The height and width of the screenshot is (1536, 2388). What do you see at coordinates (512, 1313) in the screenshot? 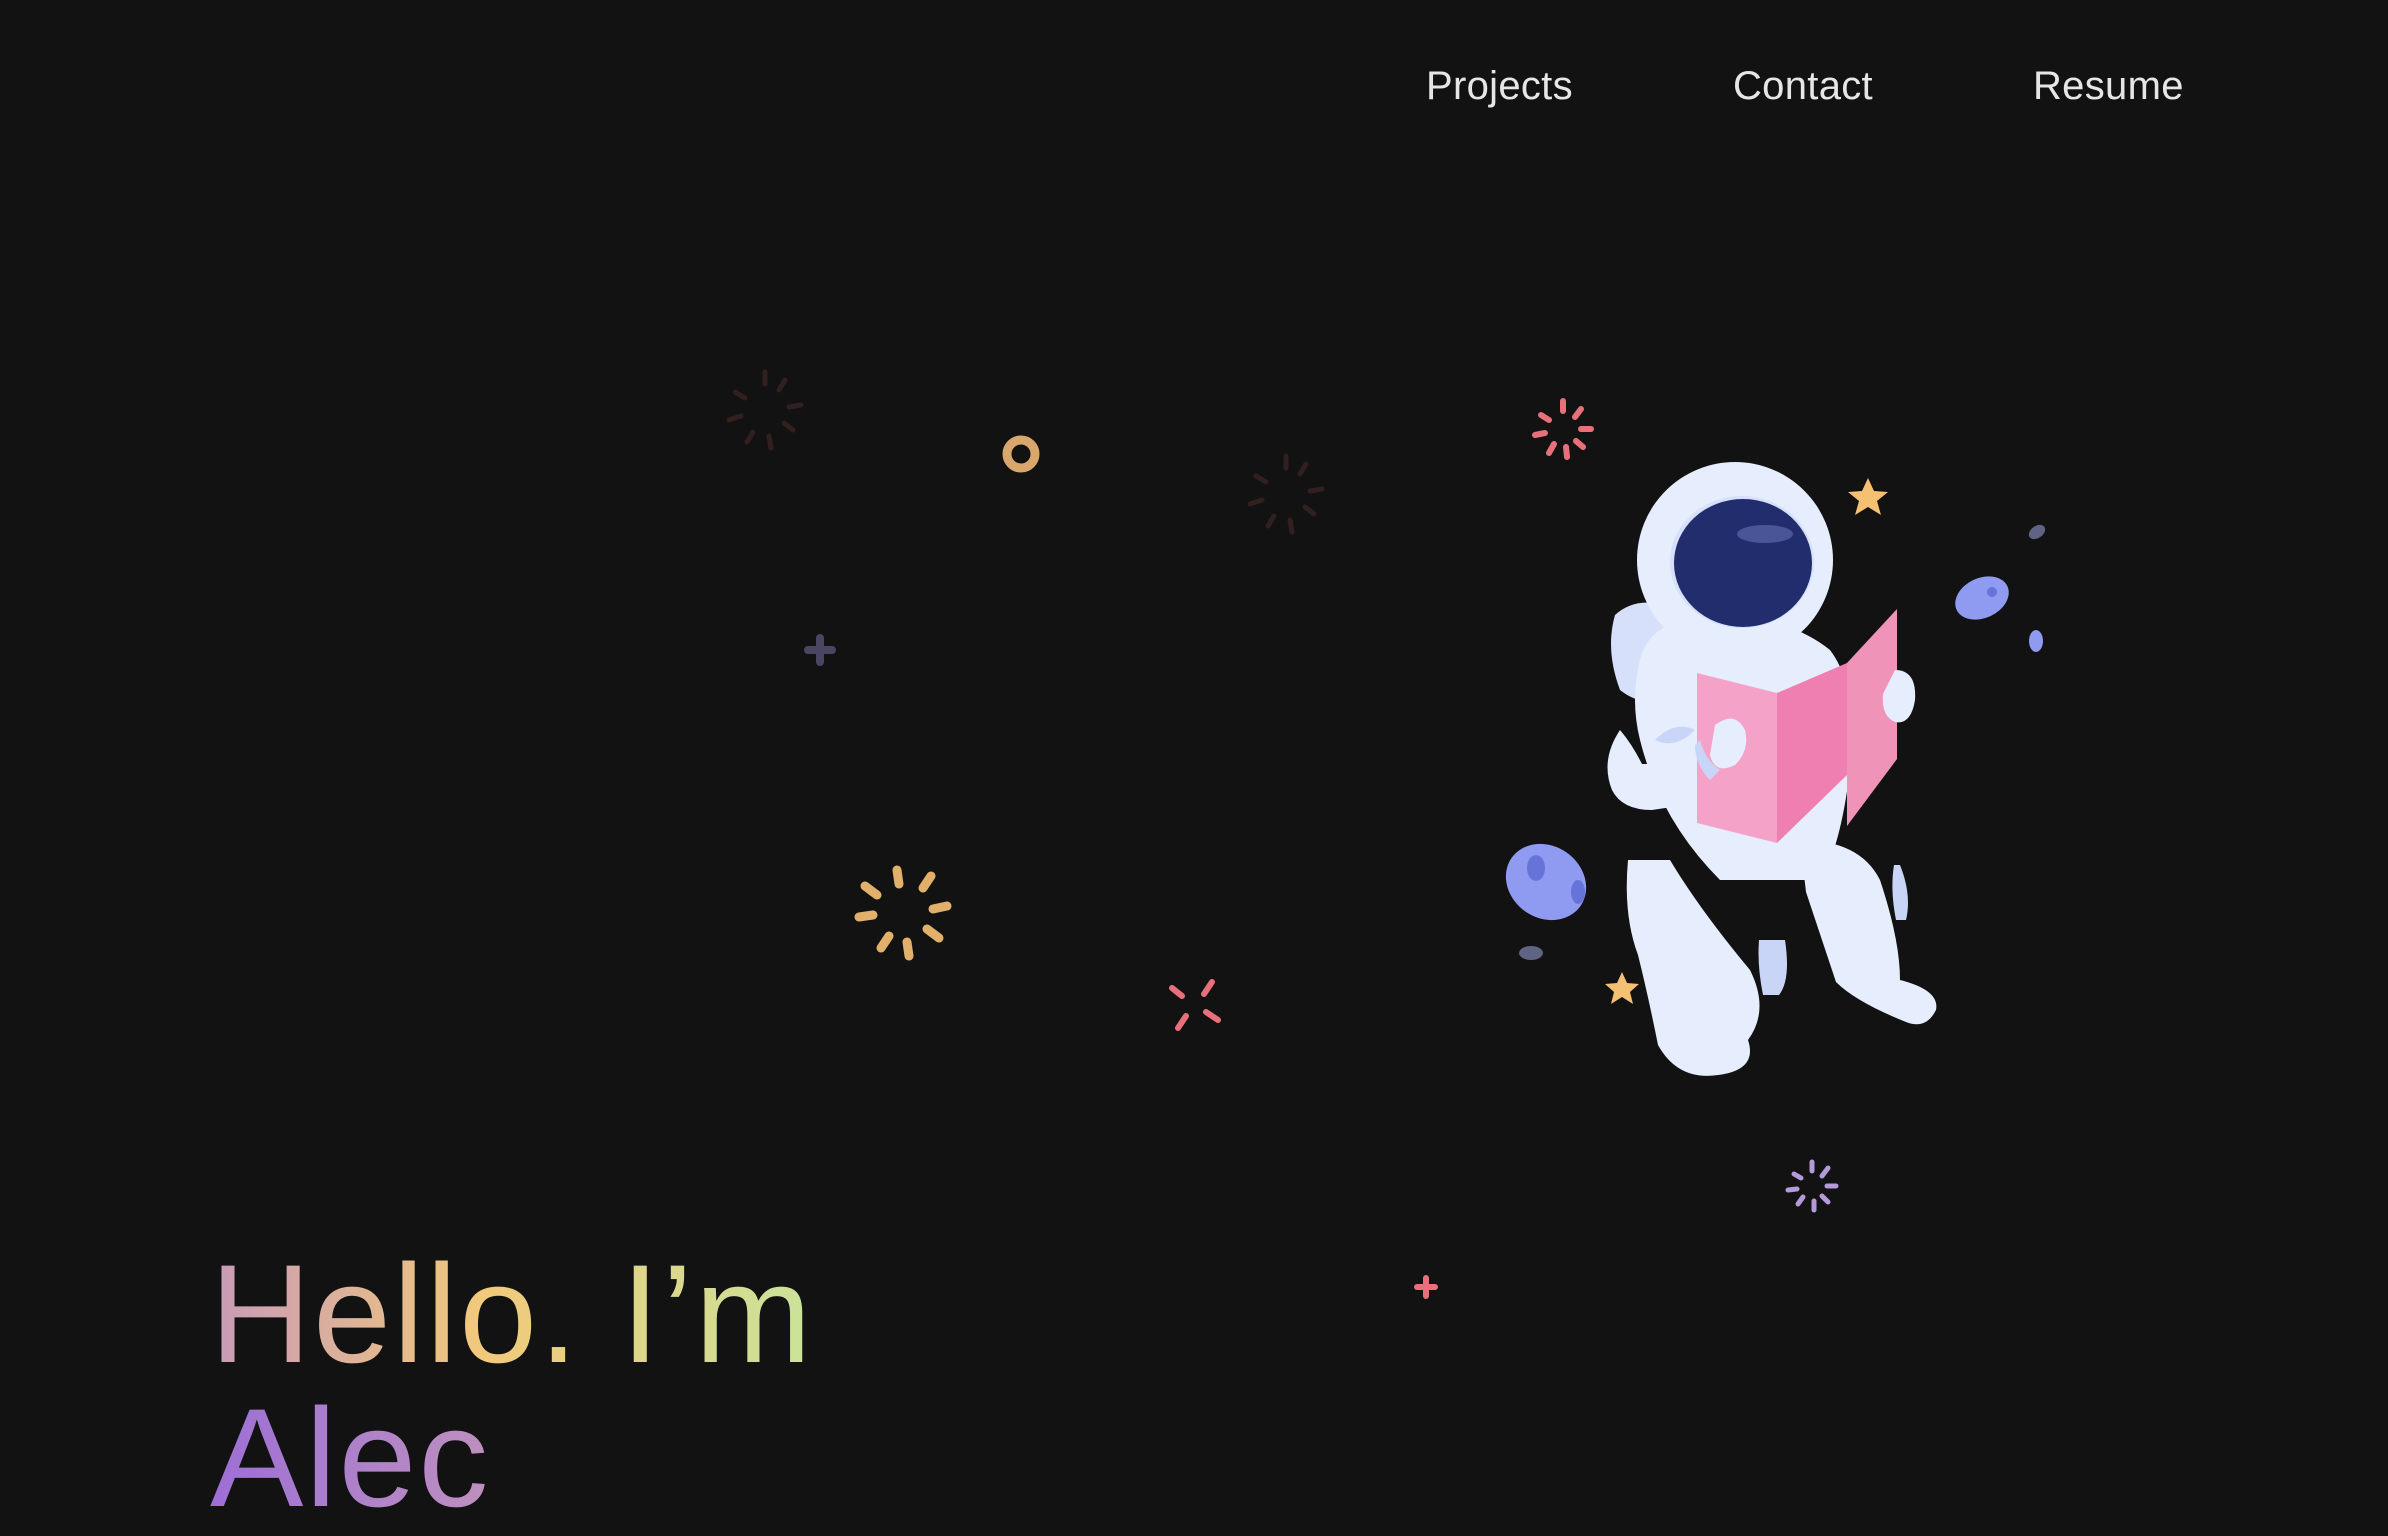
I see `hero-line-1: Hello. I’m` at bounding box center [512, 1313].